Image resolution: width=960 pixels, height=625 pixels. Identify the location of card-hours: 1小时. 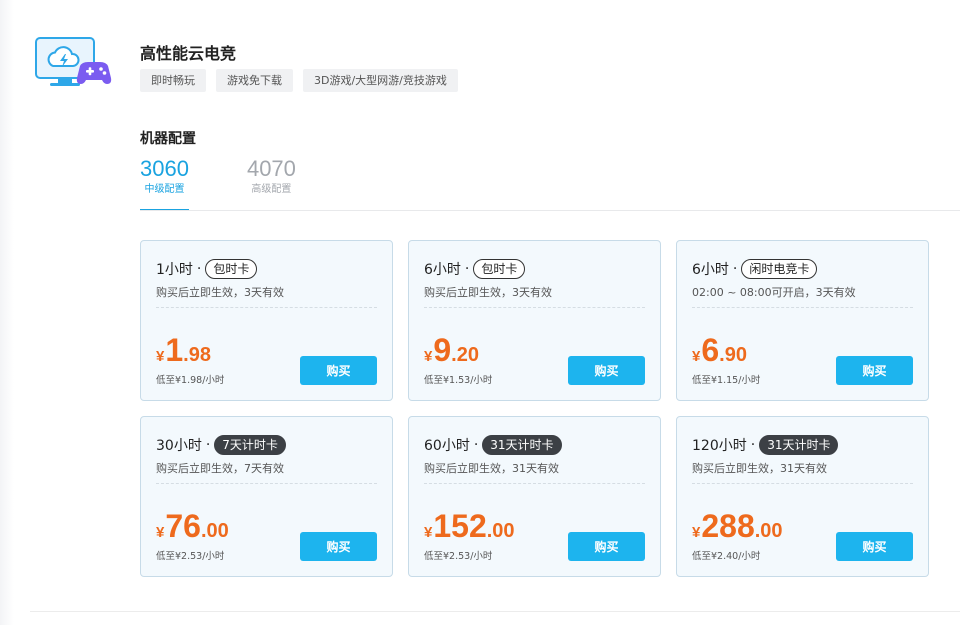
(174, 270).